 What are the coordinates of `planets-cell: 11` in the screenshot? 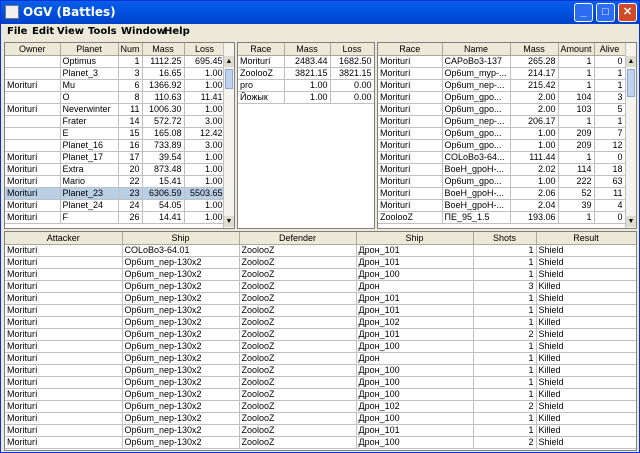 It's located at (130, 109).